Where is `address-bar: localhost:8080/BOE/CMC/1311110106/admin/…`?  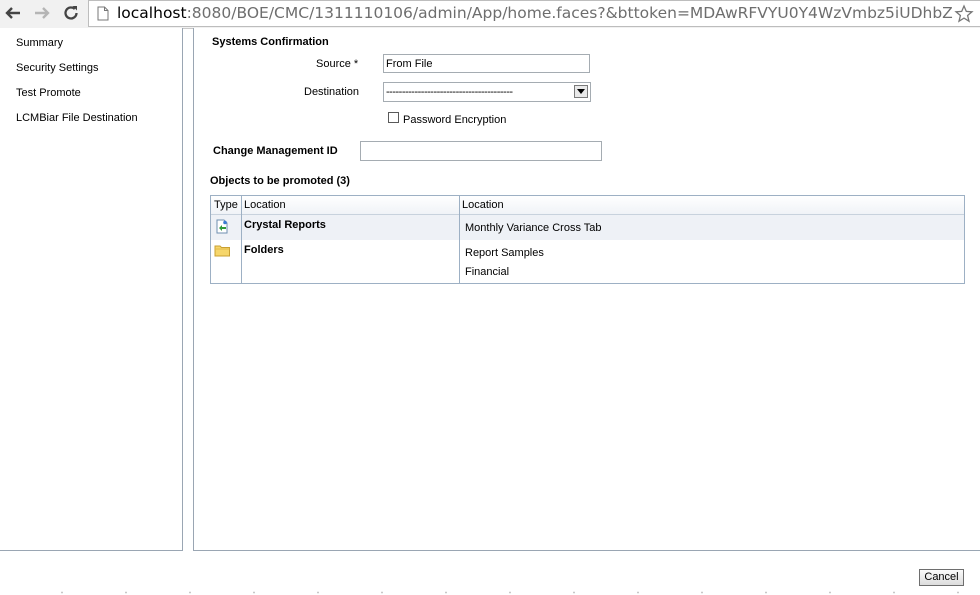 address-bar: localhost:8080/BOE/CMC/1311110106/admin/… is located at coordinates (534, 13).